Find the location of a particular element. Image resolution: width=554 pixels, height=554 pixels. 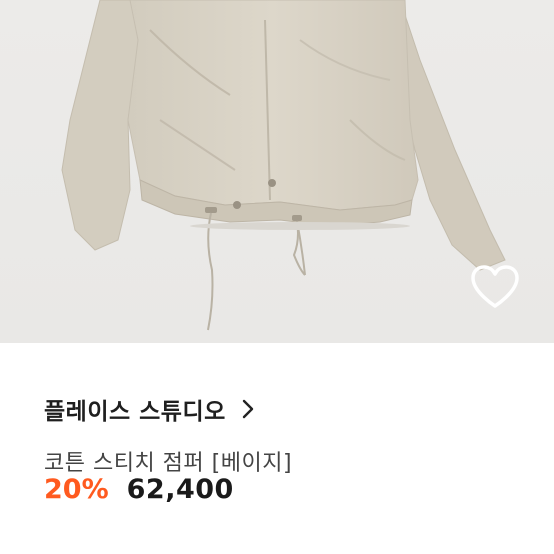

price-row: 20% 62,400 is located at coordinates (139, 494).